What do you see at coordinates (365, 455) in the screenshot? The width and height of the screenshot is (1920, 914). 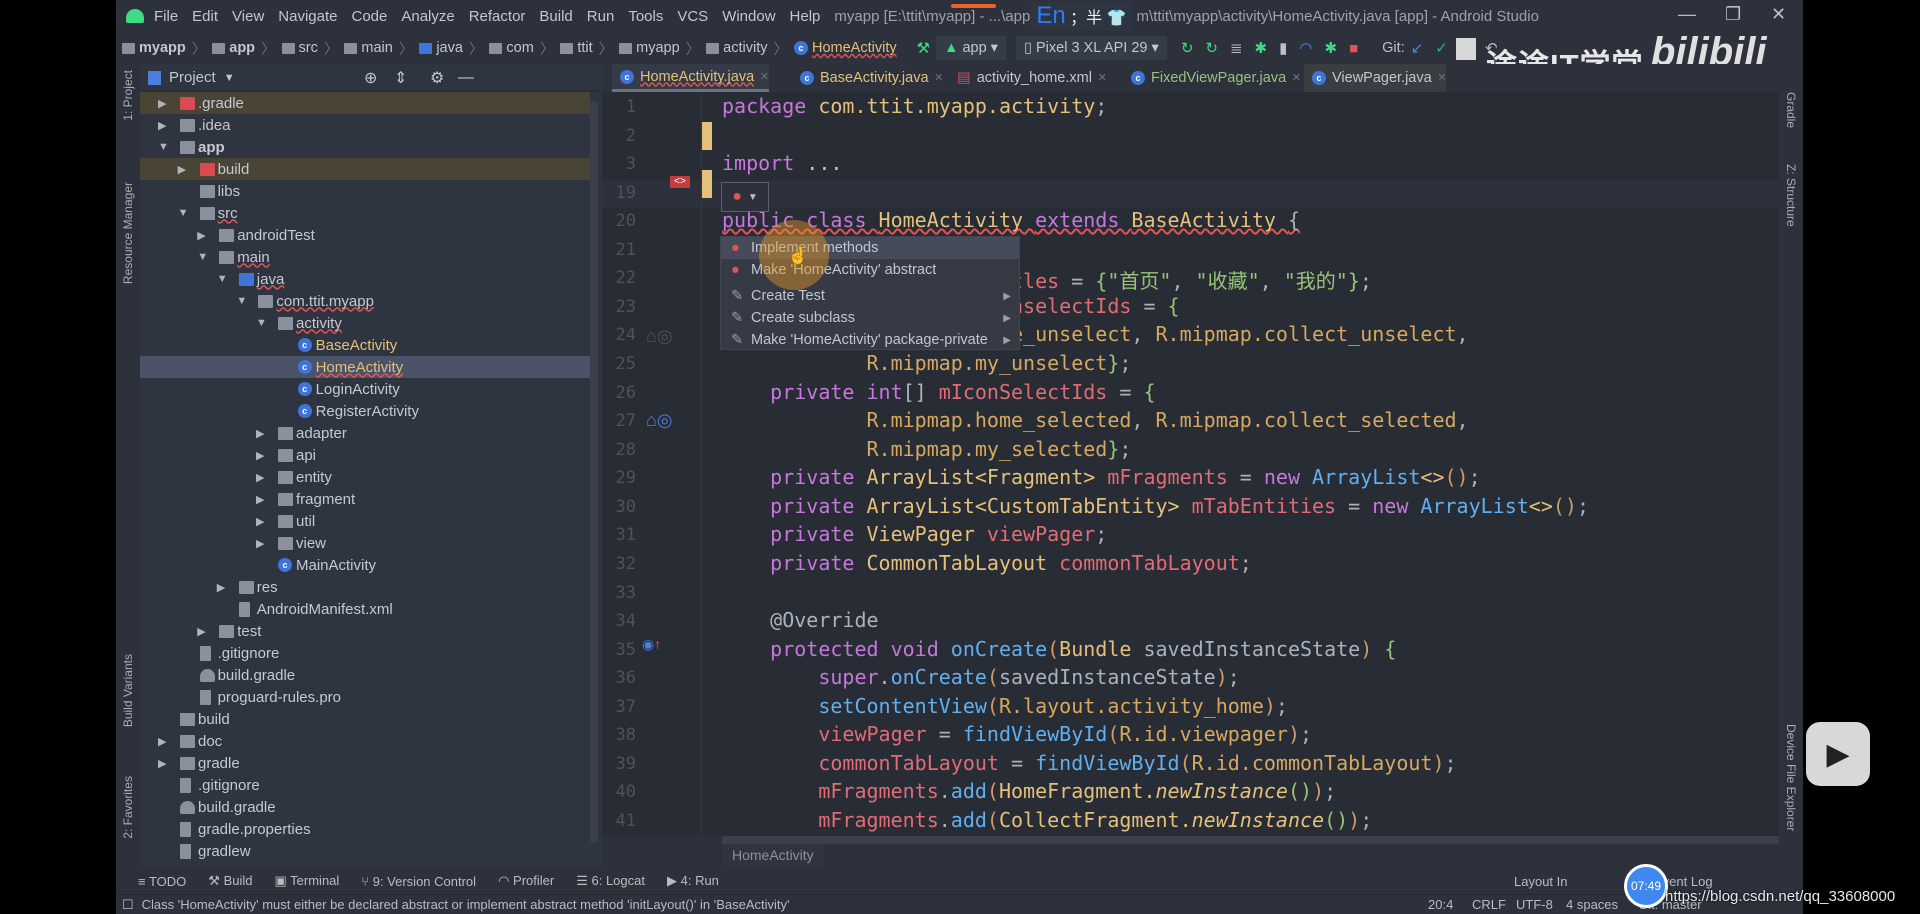 I see `tree-item-api: ▶ api` at bounding box center [365, 455].